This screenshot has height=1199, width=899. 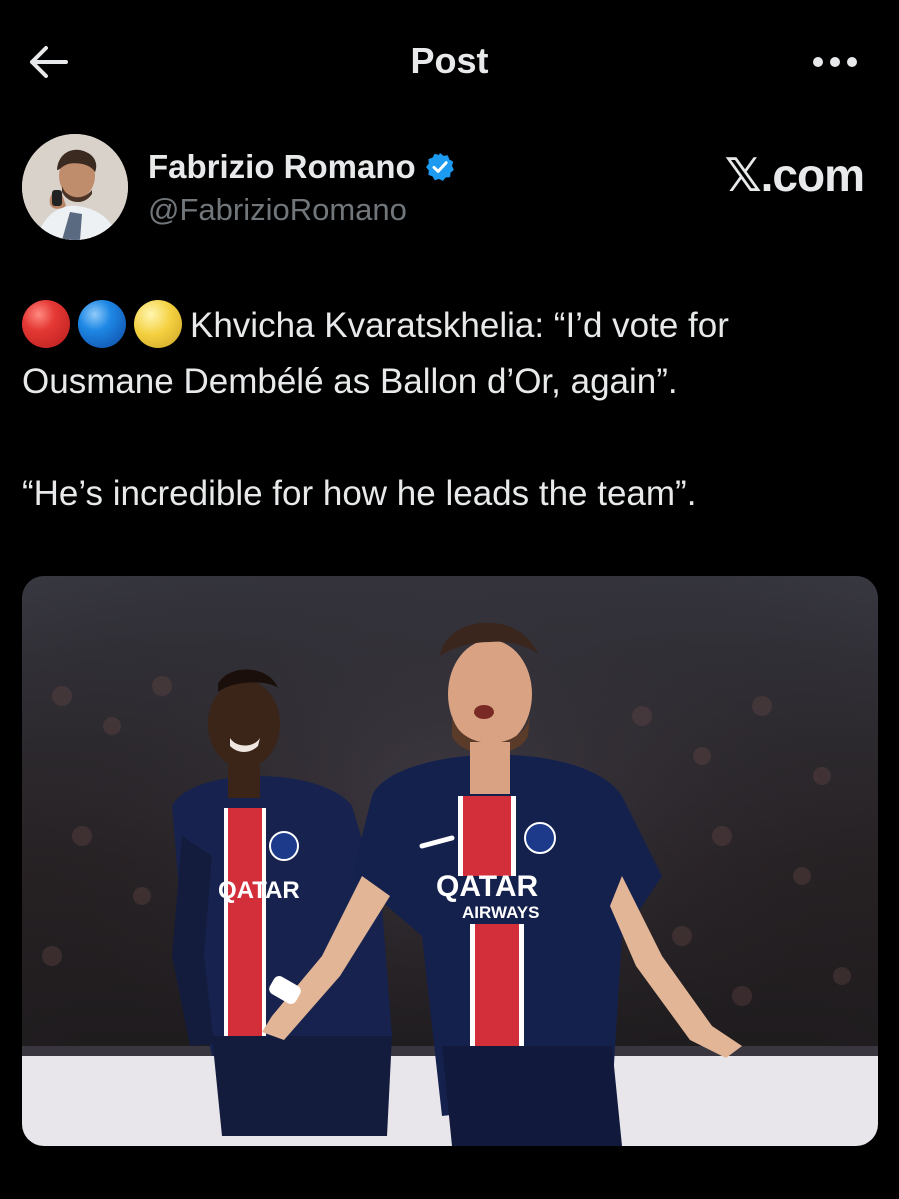 What do you see at coordinates (794, 175) in the screenshot?
I see `x-com-watermark: 𝕏.com` at bounding box center [794, 175].